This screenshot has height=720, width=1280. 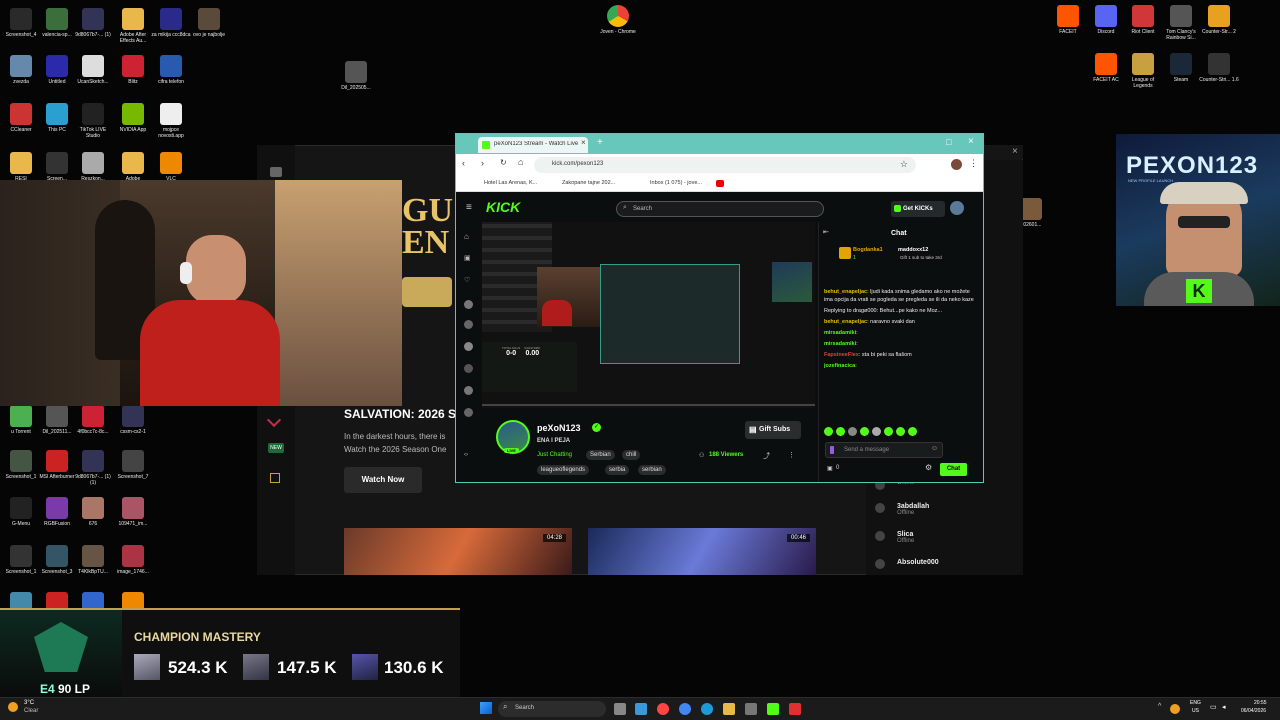 What do you see at coordinates (841, 355) in the screenshot?
I see `chat-username: FapsineeFlex` at bounding box center [841, 355].